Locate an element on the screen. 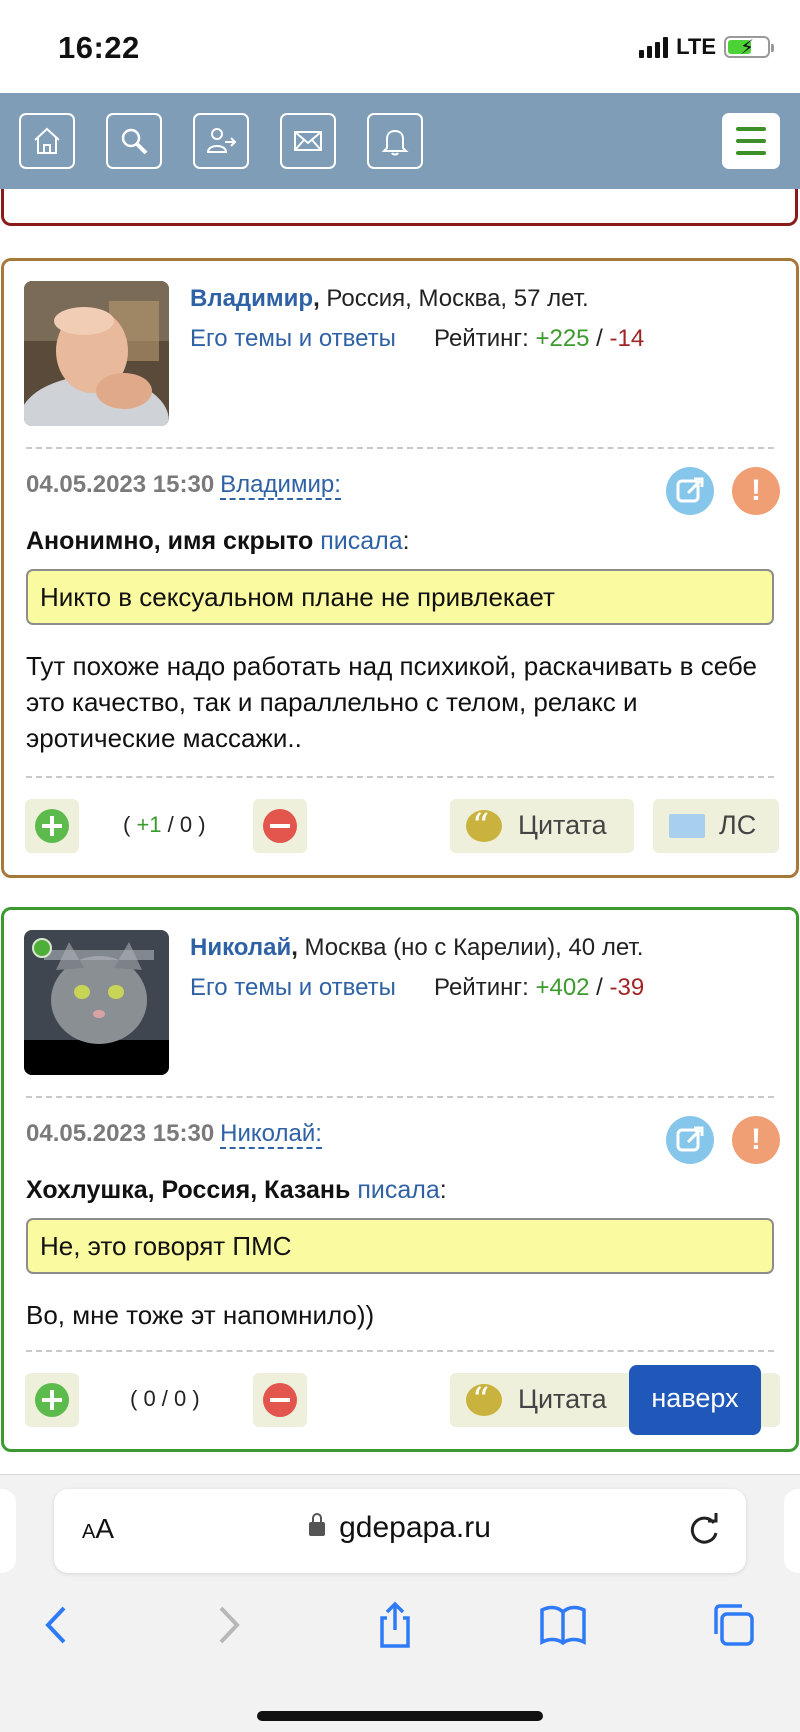 The height and width of the screenshot is (1732, 800). post-author-link: Владимир: is located at coordinates (280, 485).